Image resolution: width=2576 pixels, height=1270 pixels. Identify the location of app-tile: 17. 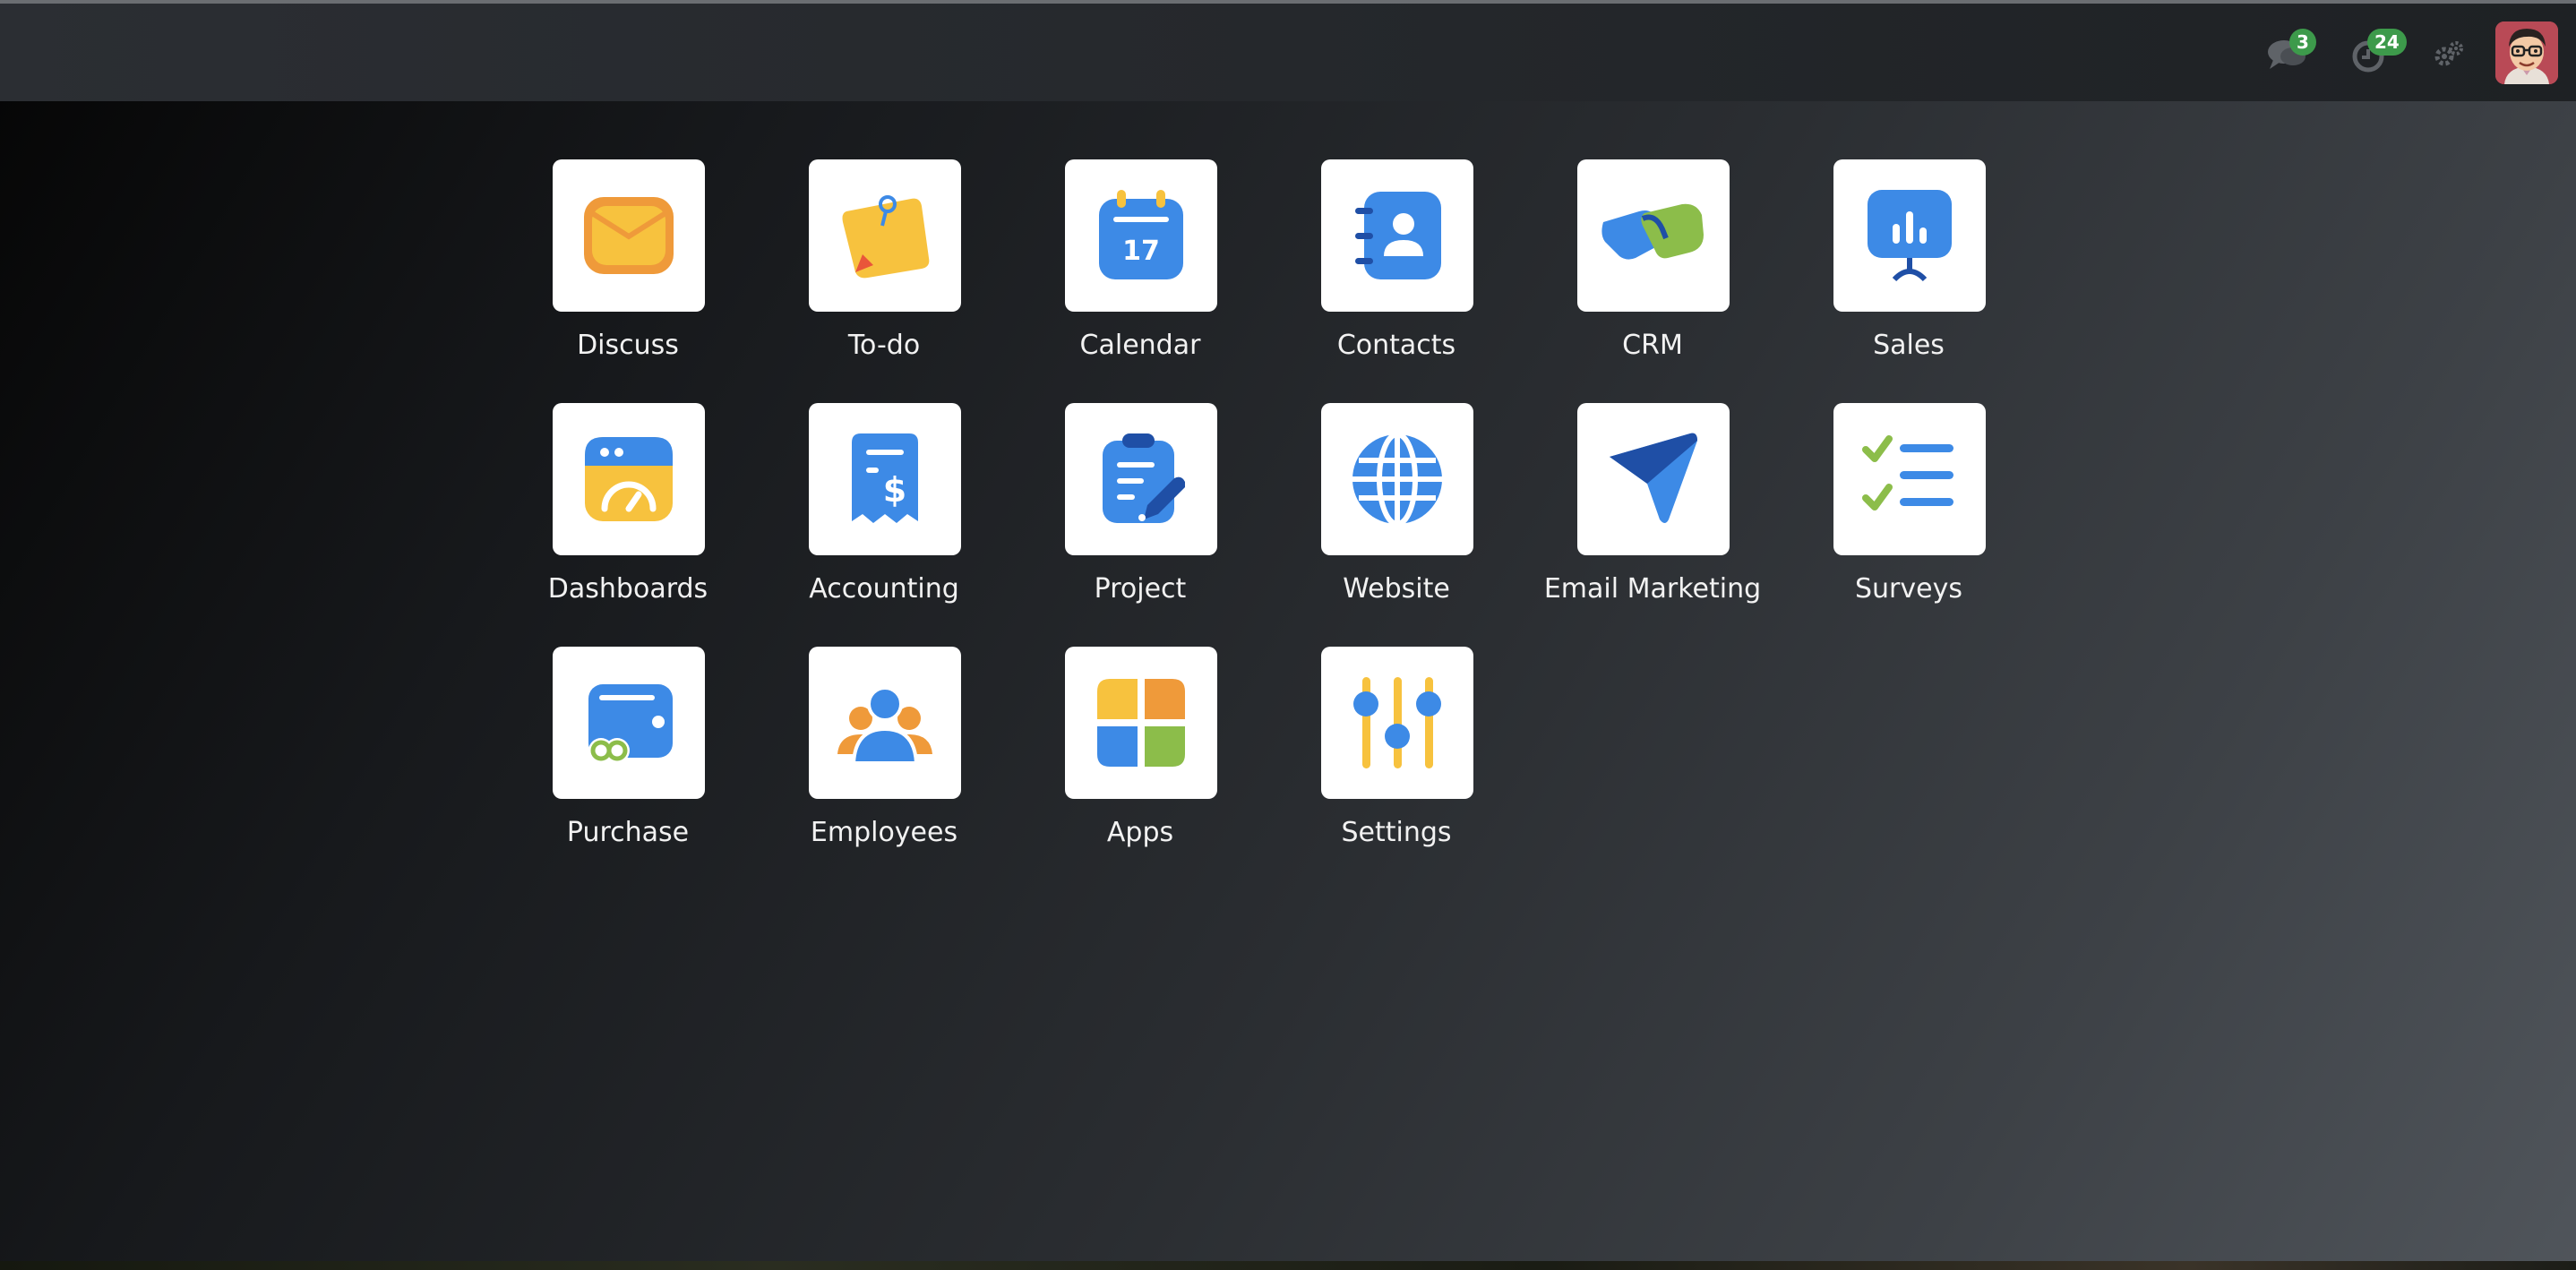
(1141, 235).